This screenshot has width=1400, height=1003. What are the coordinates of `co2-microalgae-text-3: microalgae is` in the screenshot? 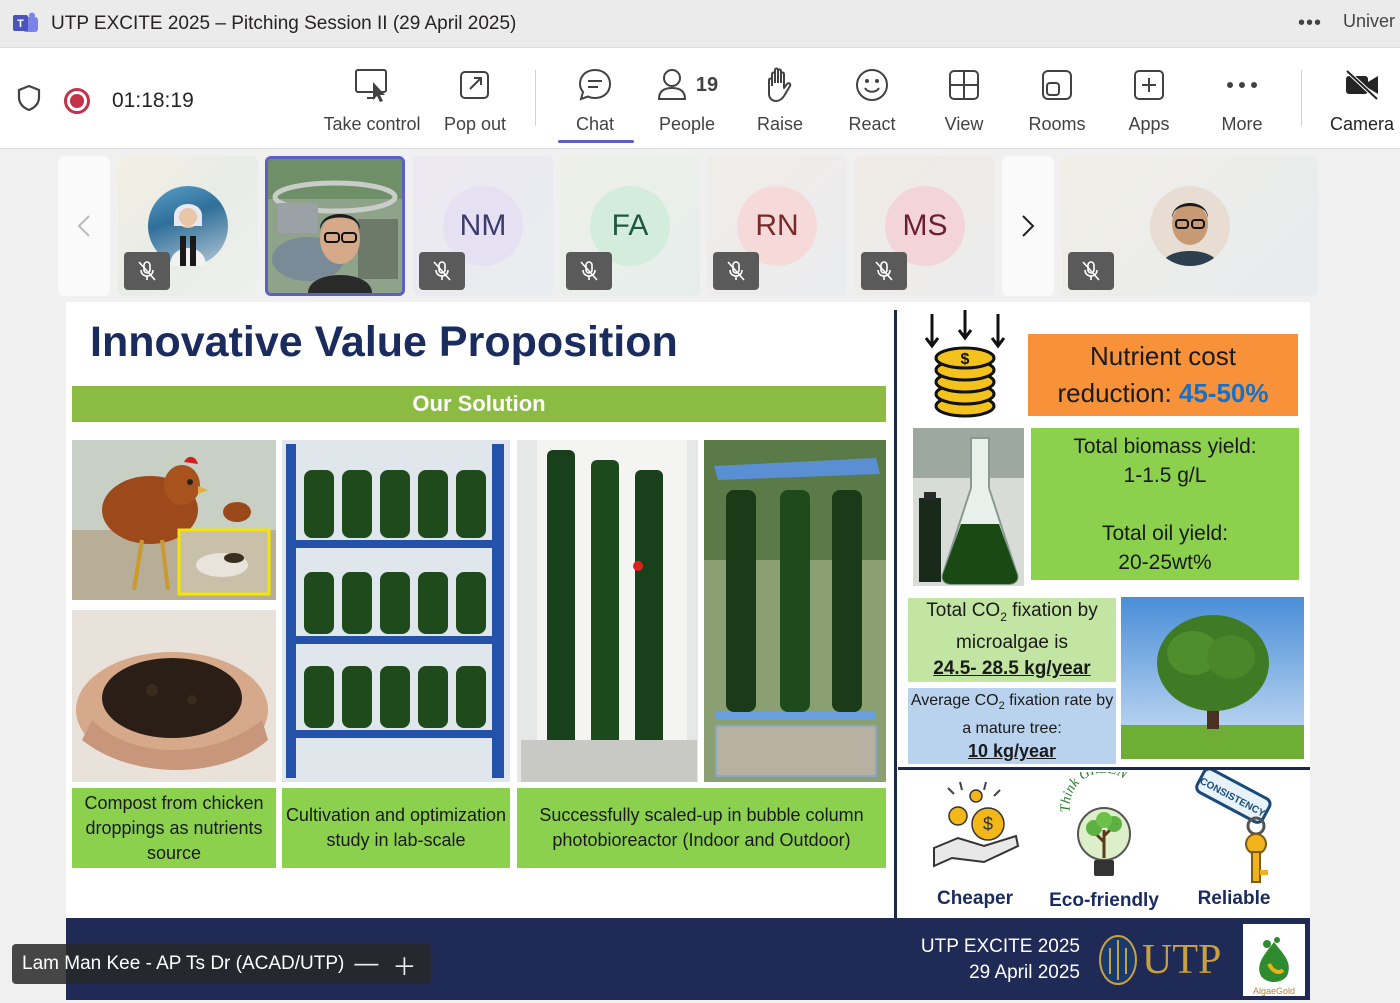 It's located at (1012, 642).